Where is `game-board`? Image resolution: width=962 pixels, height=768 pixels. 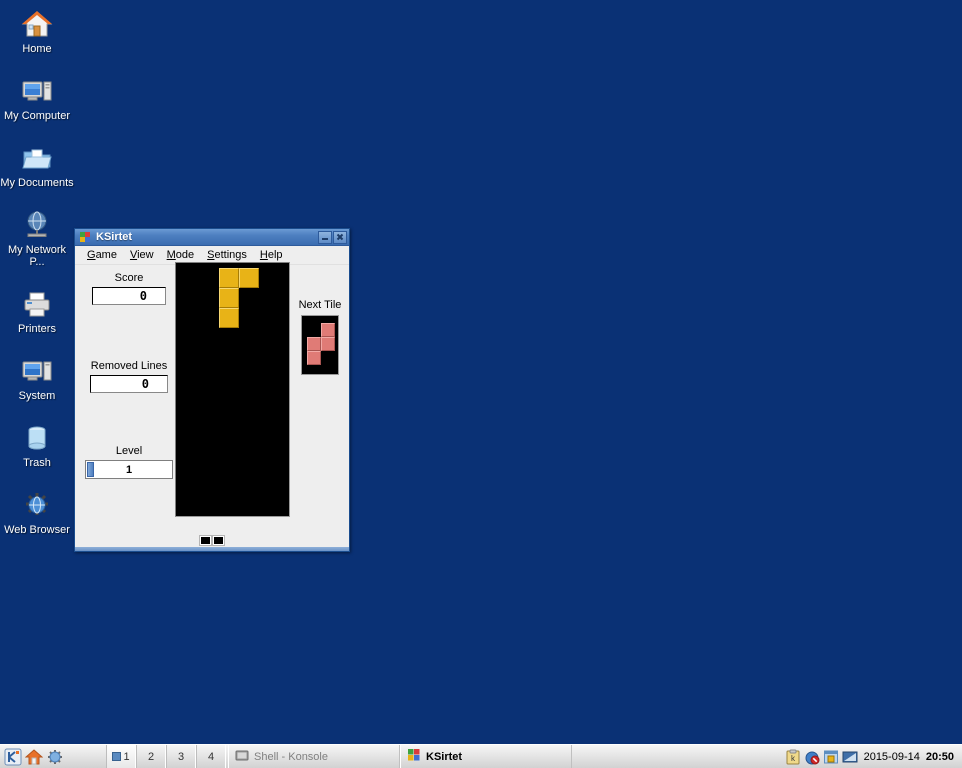
game-board is located at coordinates (232, 389).